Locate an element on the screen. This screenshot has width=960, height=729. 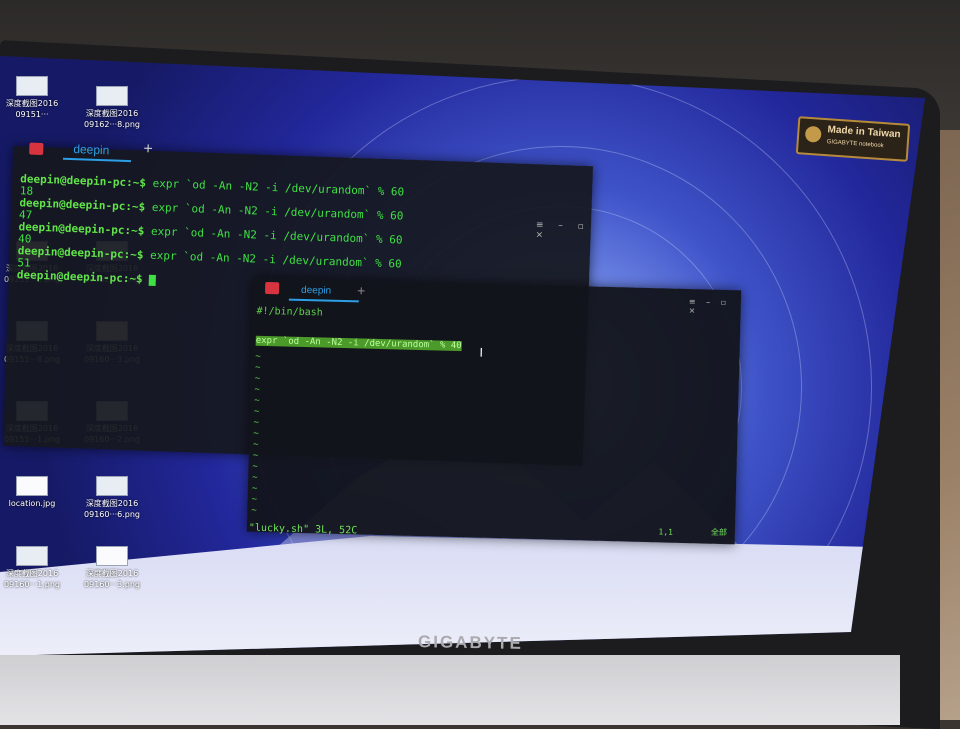
vim-status-all: 全部 is located at coordinates (719, 532).